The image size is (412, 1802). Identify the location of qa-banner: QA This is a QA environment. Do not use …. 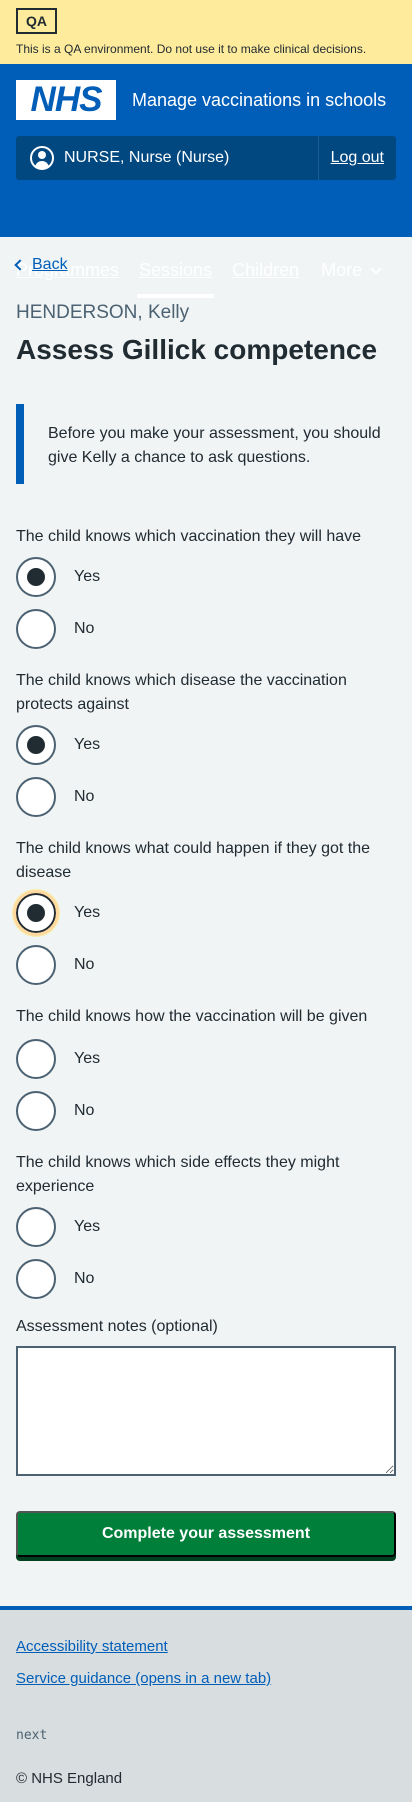
(206, 32).